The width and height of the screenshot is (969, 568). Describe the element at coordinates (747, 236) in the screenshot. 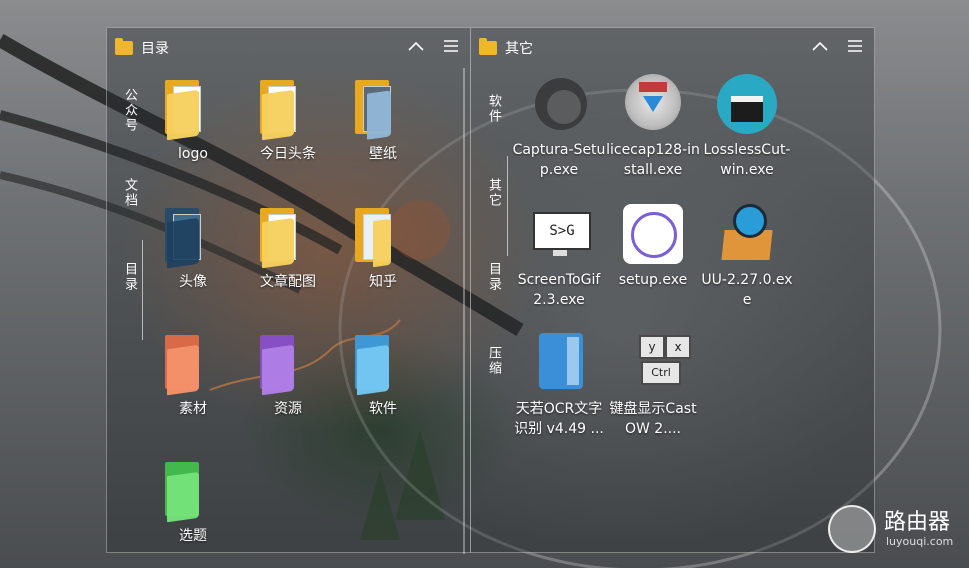

I see `uu-accelerator-icon` at that location.